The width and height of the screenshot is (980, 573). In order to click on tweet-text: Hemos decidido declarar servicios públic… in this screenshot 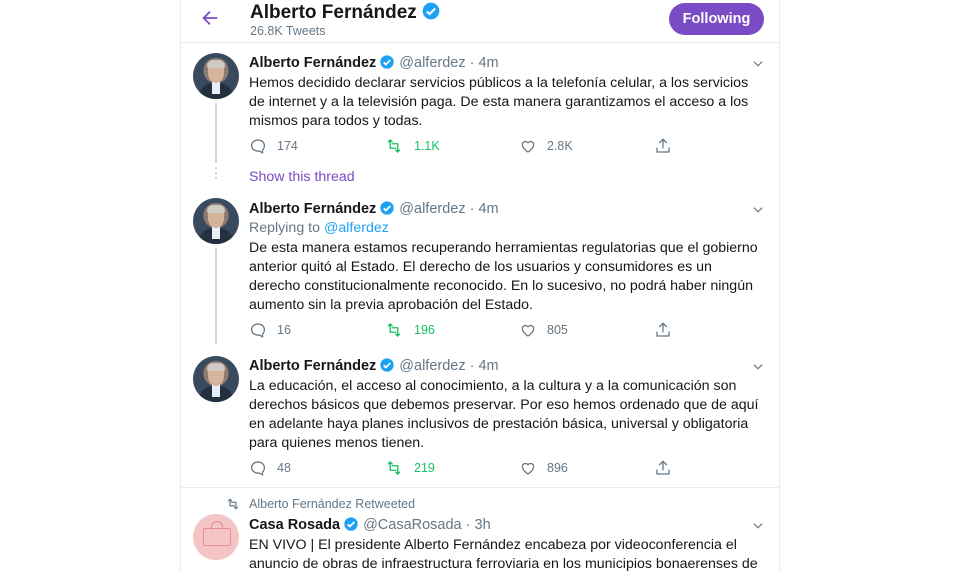, I will do `click(499, 102)`.